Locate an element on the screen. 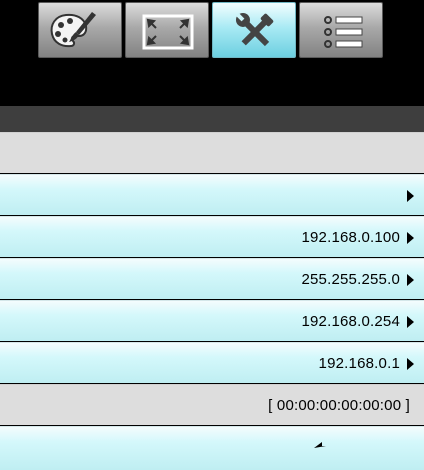  subnet-mask-value: 255.255.255.0 is located at coordinates (350, 279).